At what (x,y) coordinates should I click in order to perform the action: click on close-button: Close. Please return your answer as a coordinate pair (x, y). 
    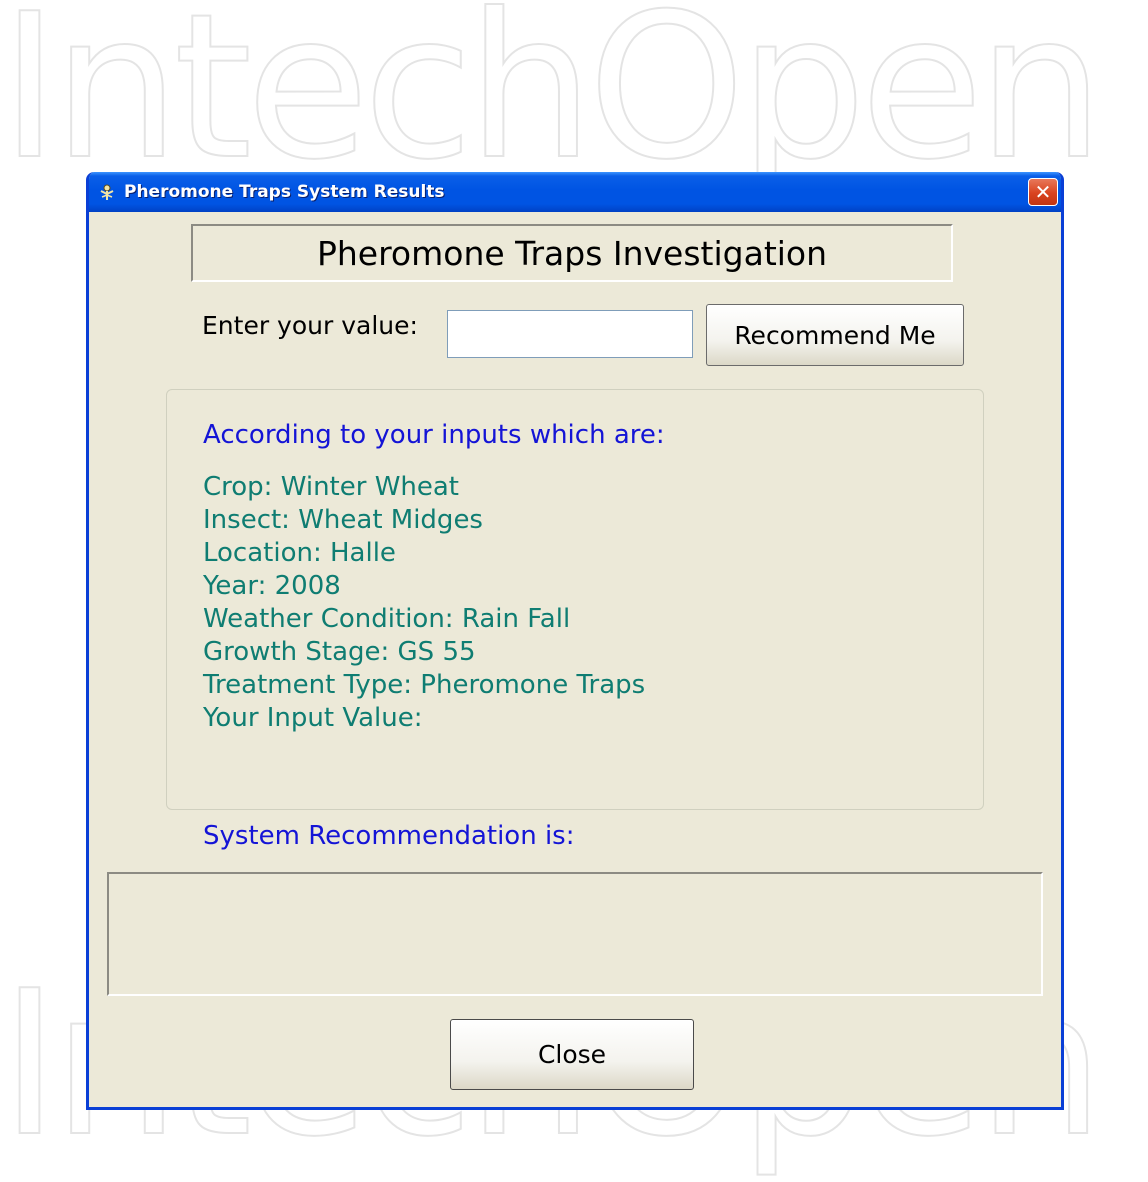
    Looking at the image, I should click on (572, 1054).